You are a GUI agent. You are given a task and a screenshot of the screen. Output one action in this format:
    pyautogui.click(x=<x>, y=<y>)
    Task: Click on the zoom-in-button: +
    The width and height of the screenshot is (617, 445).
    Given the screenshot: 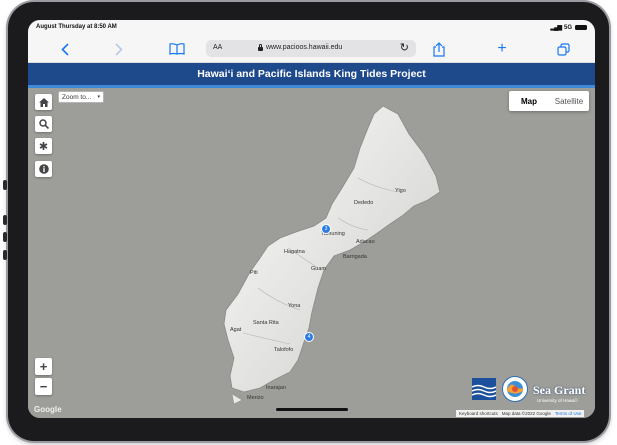 What is the action you would take?
    pyautogui.click(x=43, y=366)
    